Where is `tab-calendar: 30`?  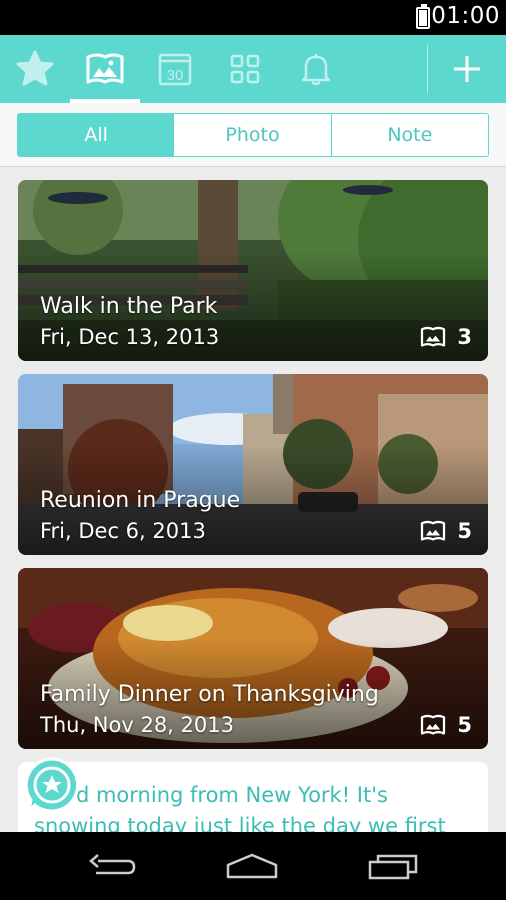
tab-calendar: 30 is located at coordinates (175, 69).